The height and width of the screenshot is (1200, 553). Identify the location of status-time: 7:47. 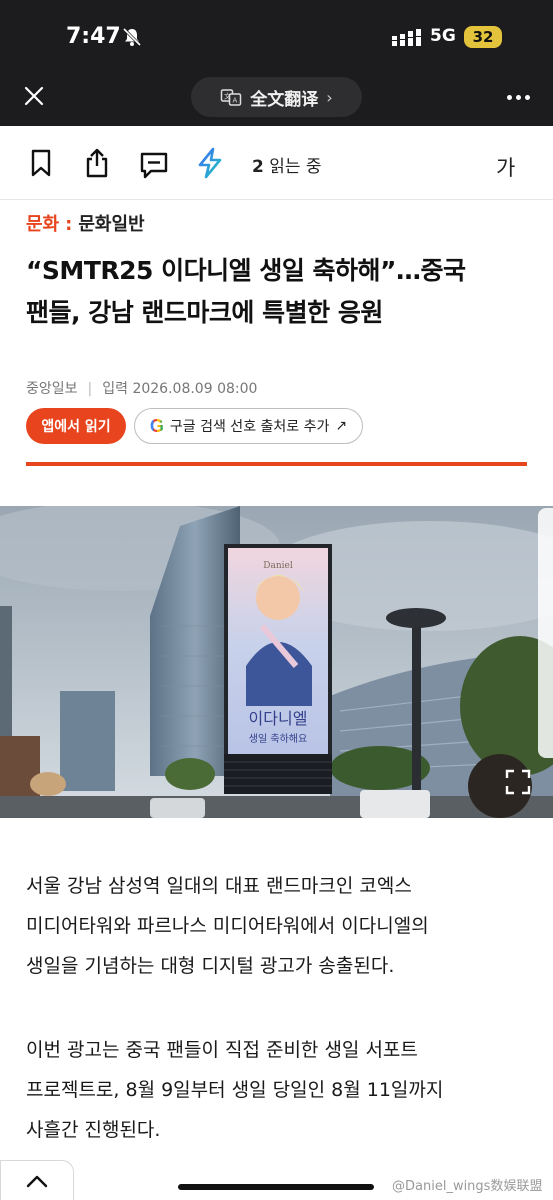
(93, 36).